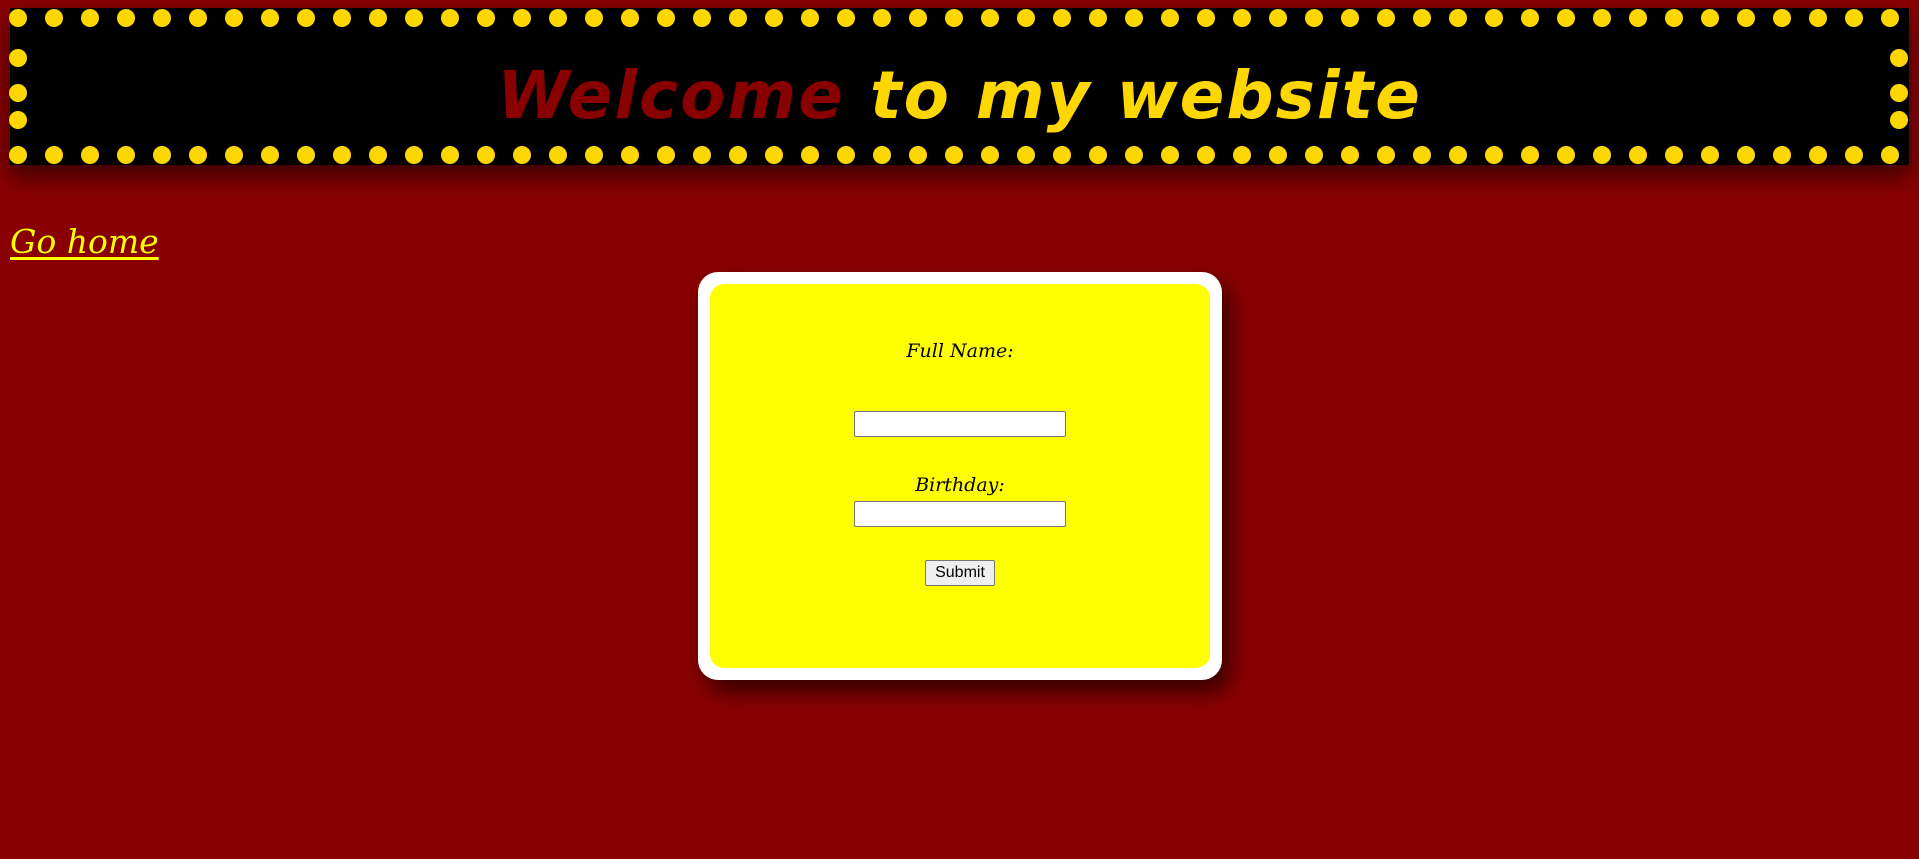  I want to click on go-home-link: Go home, so click(84, 242).